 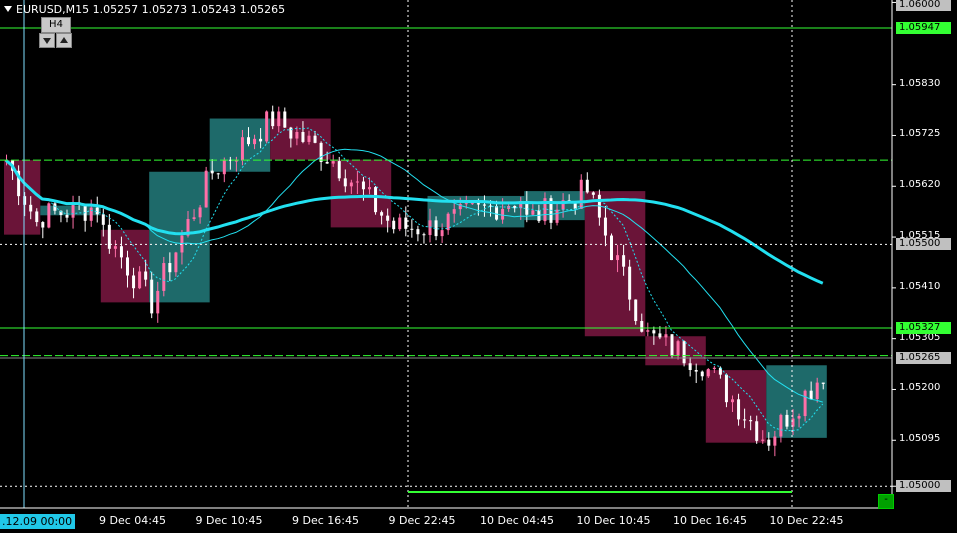 I want to click on timeframe-badge: H4, so click(x=56, y=25).